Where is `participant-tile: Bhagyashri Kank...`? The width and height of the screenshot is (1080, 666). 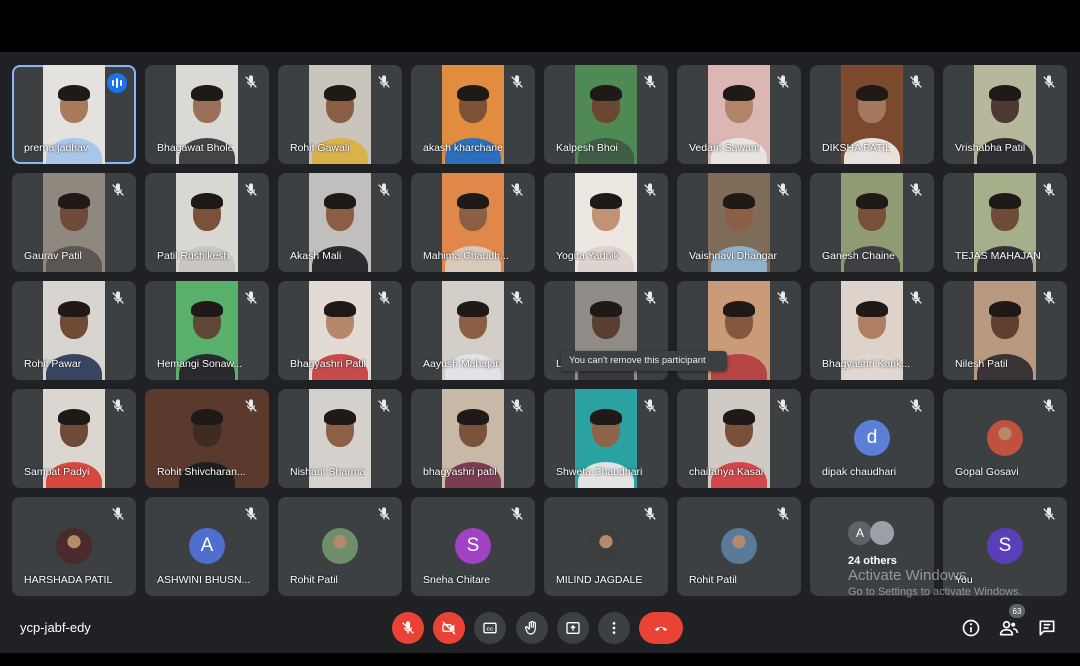
participant-tile: Bhagyashri Kank... is located at coordinates (872, 330).